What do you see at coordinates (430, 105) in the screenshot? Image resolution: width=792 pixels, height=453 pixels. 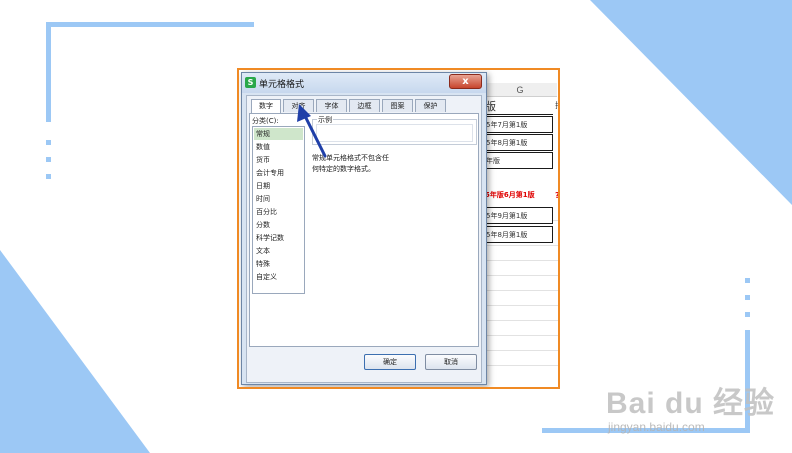 I see `tab-protection: 保护` at bounding box center [430, 105].